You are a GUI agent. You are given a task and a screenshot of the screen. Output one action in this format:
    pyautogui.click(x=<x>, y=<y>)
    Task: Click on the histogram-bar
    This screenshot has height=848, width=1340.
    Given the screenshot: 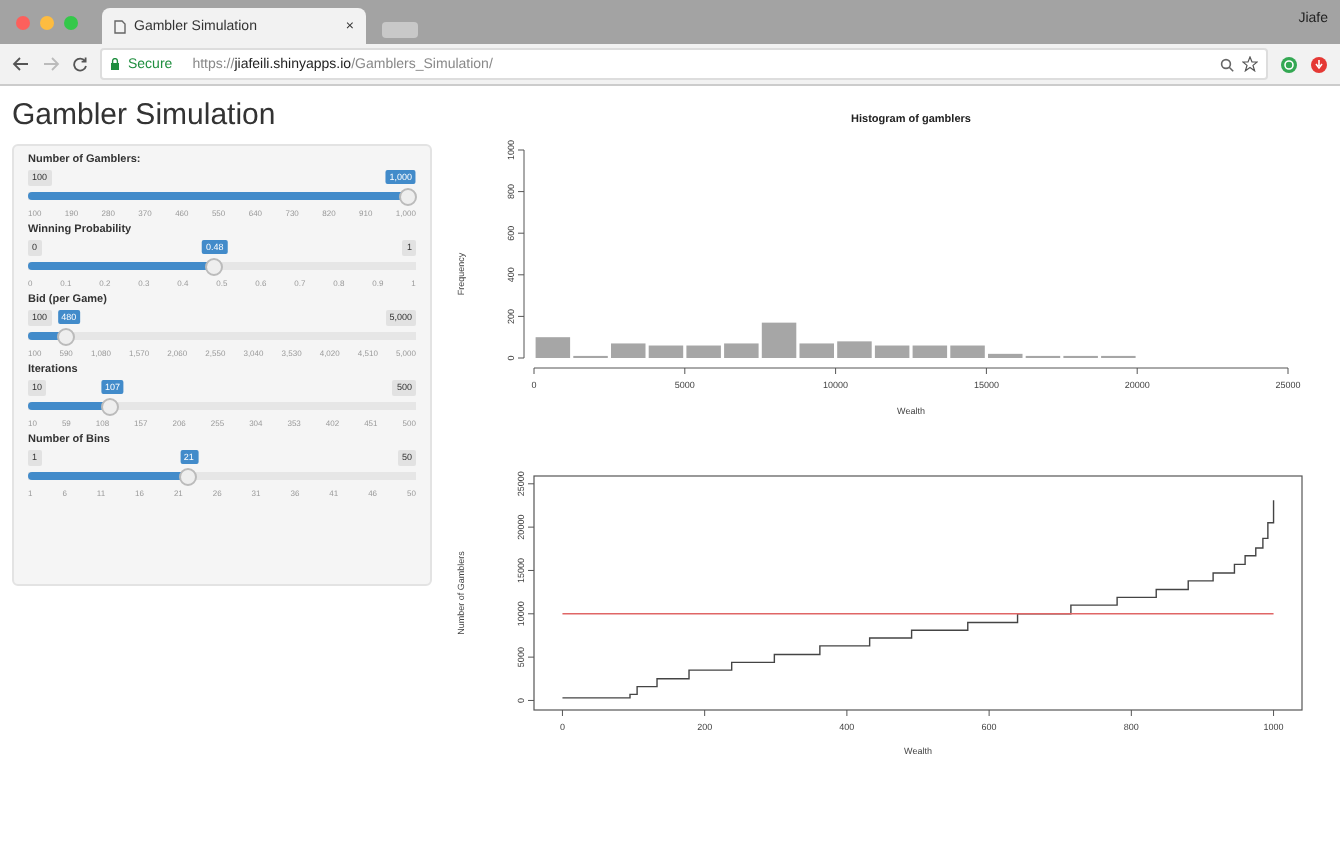 What is the action you would take?
    pyautogui.click(x=854, y=349)
    